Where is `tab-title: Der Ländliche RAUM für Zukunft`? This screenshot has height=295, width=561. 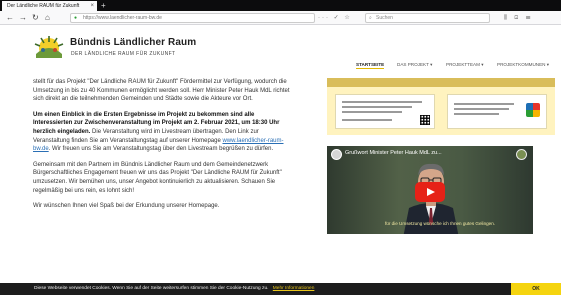
tab-title: Der Ländliche RAUM für Zukunft is located at coordinates (43, 6).